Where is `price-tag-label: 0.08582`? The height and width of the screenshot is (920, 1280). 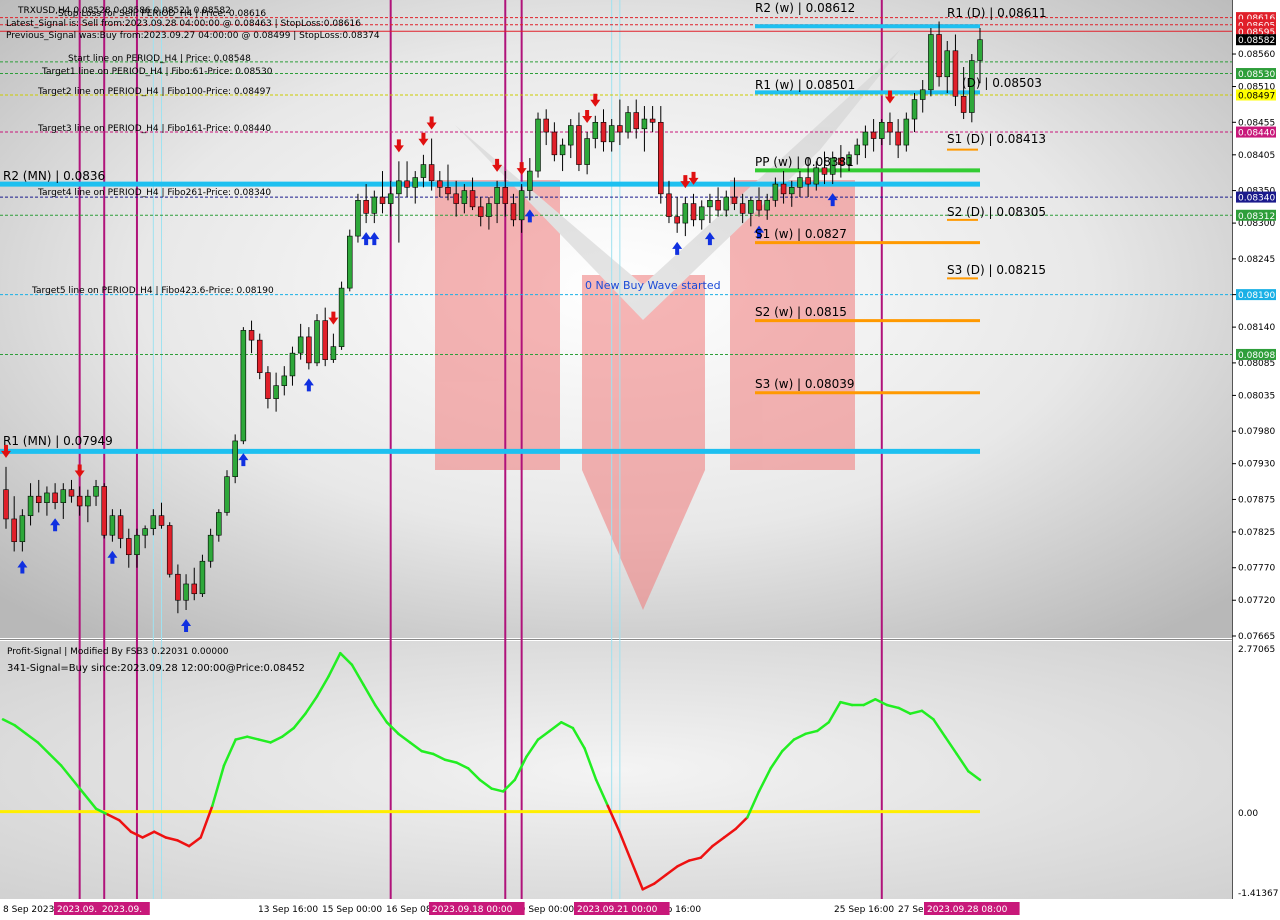
price-tag-label: 0.08582 is located at coordinates (1256, 41).